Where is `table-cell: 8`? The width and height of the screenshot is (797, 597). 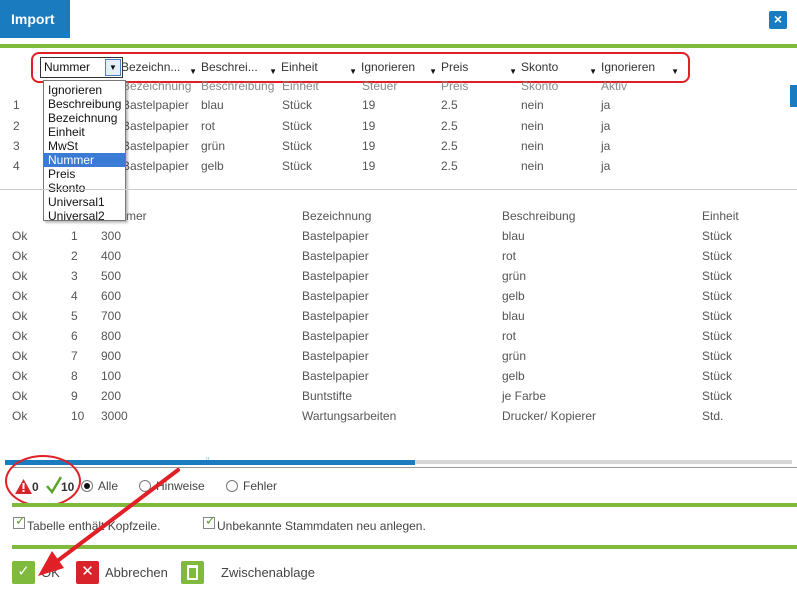 table-cell: 8 is located at coordinates (74, 376).